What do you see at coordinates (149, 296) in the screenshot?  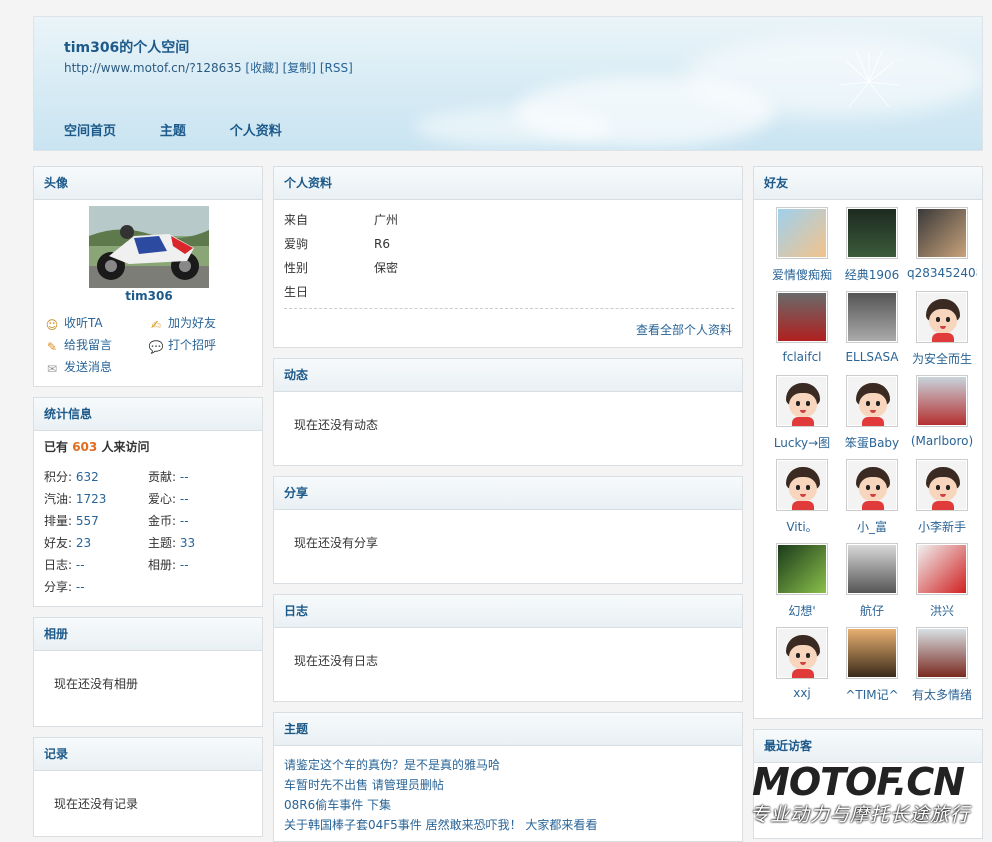 I see `avatar-name: tim306` at bounding box center [149, 296].